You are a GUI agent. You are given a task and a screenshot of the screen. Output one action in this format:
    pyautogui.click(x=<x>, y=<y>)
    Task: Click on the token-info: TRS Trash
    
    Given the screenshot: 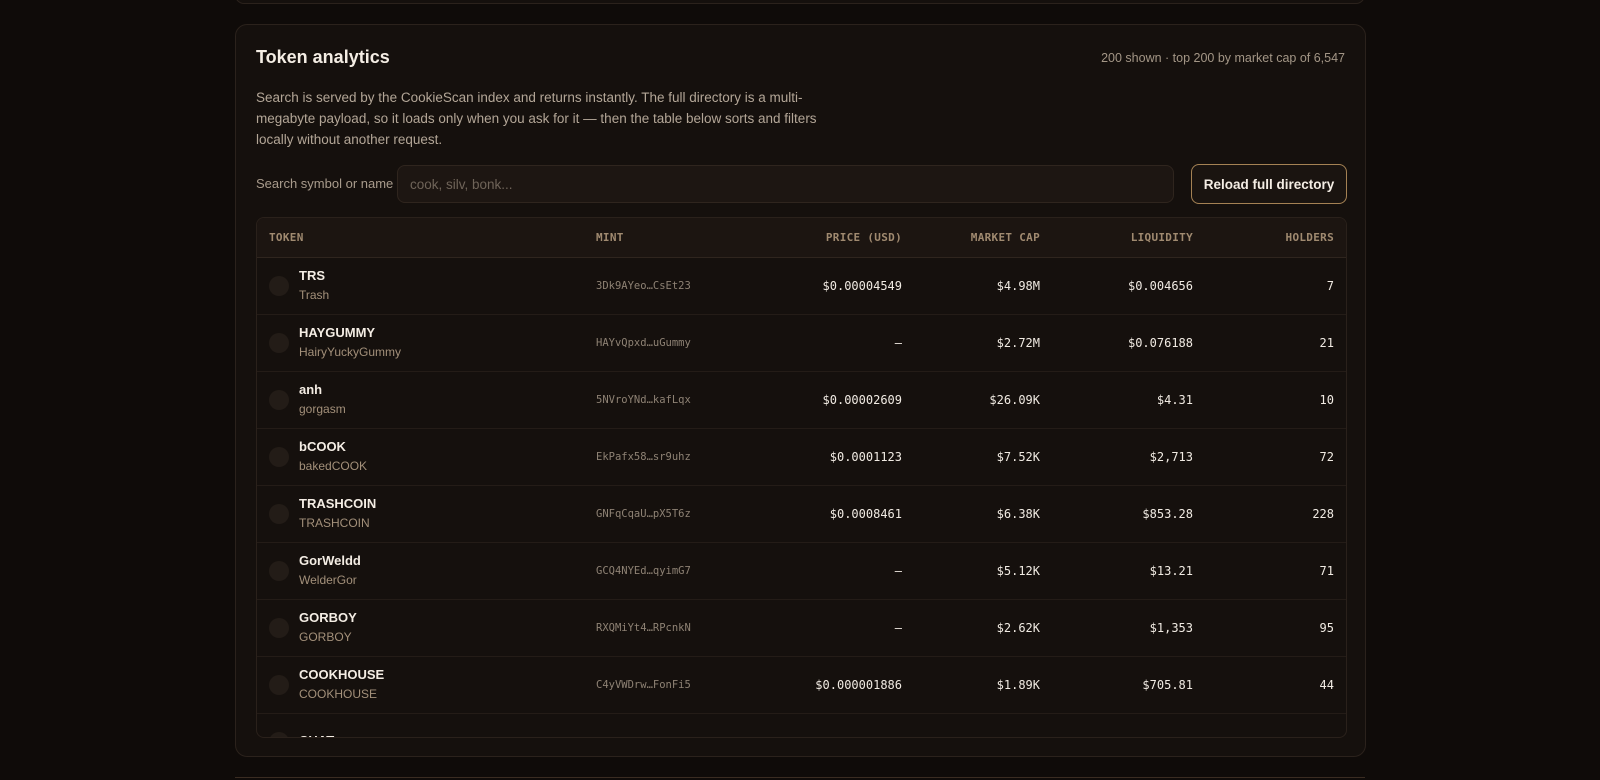 What is the action you would take?
    pyautogui.click(x=420, y=285)
    